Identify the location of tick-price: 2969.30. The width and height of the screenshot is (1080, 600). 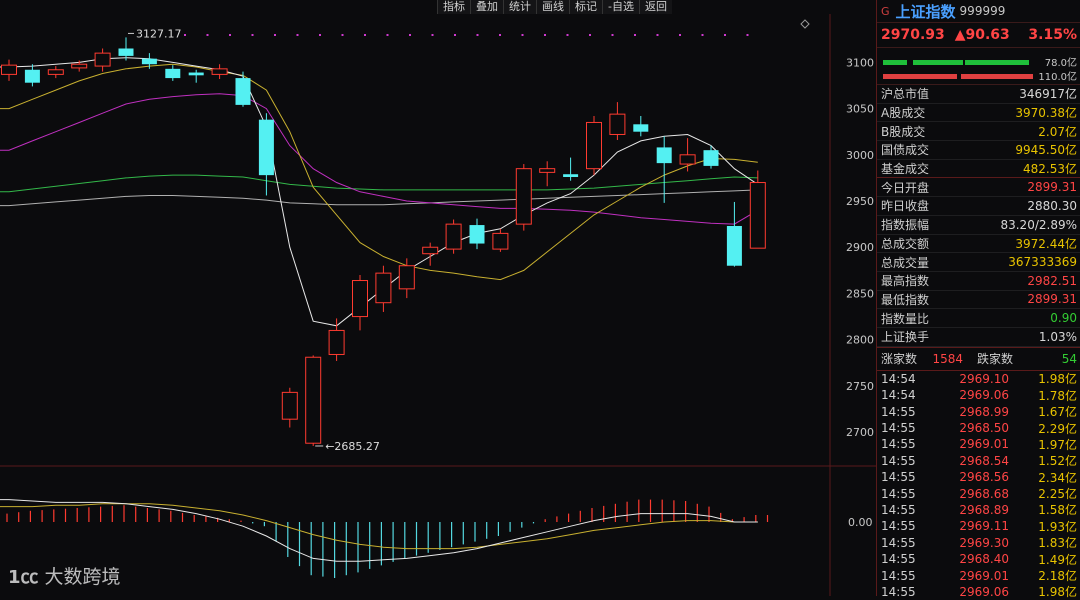
(984, 542).